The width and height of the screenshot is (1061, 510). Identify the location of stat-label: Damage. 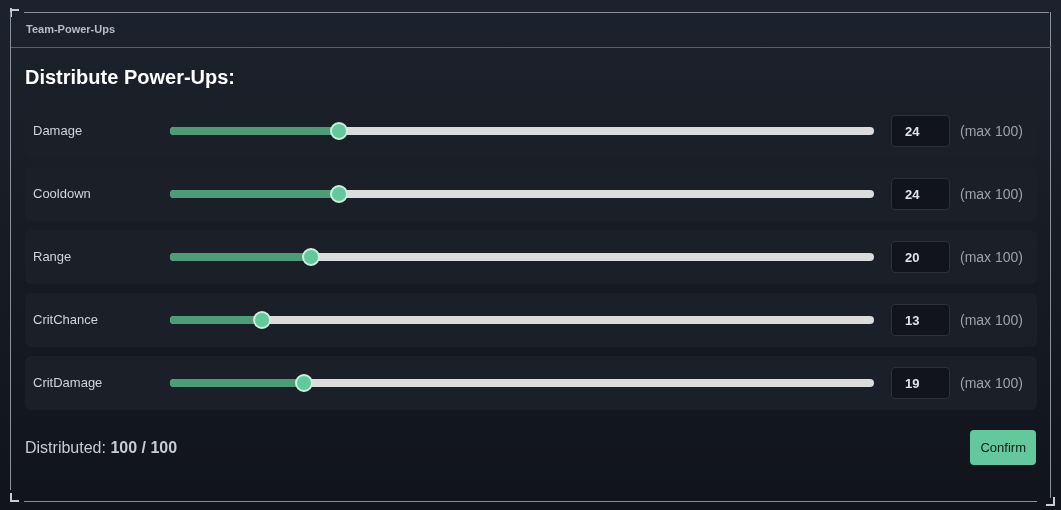
(58, 131).